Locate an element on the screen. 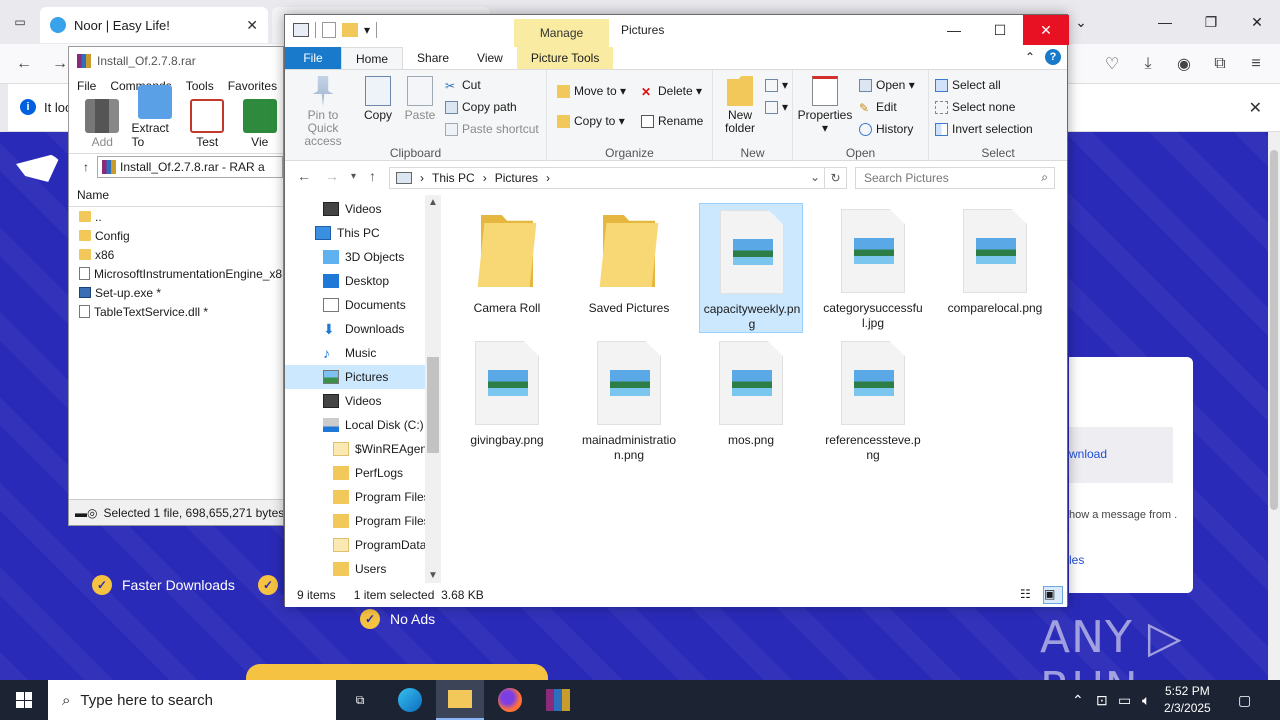  tab-list-icon: ▭ is located at coordinates (20, 22).